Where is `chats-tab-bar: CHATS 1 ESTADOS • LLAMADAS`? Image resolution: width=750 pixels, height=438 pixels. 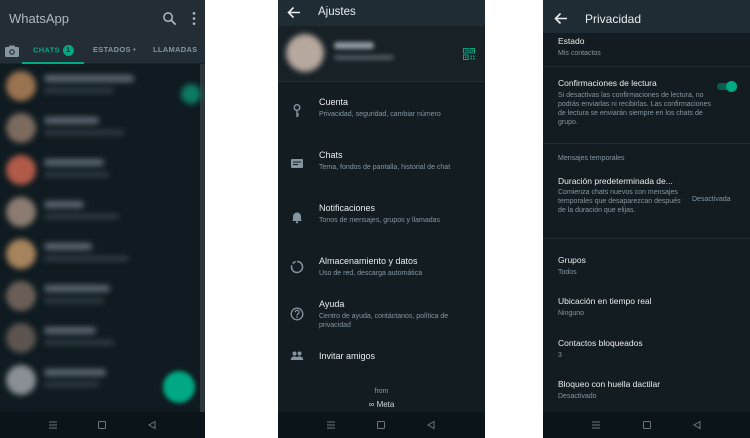
chats-tab-bar: CHATS 1 ESTADOS • LLAMADAS is located at coordinates (102, 51).